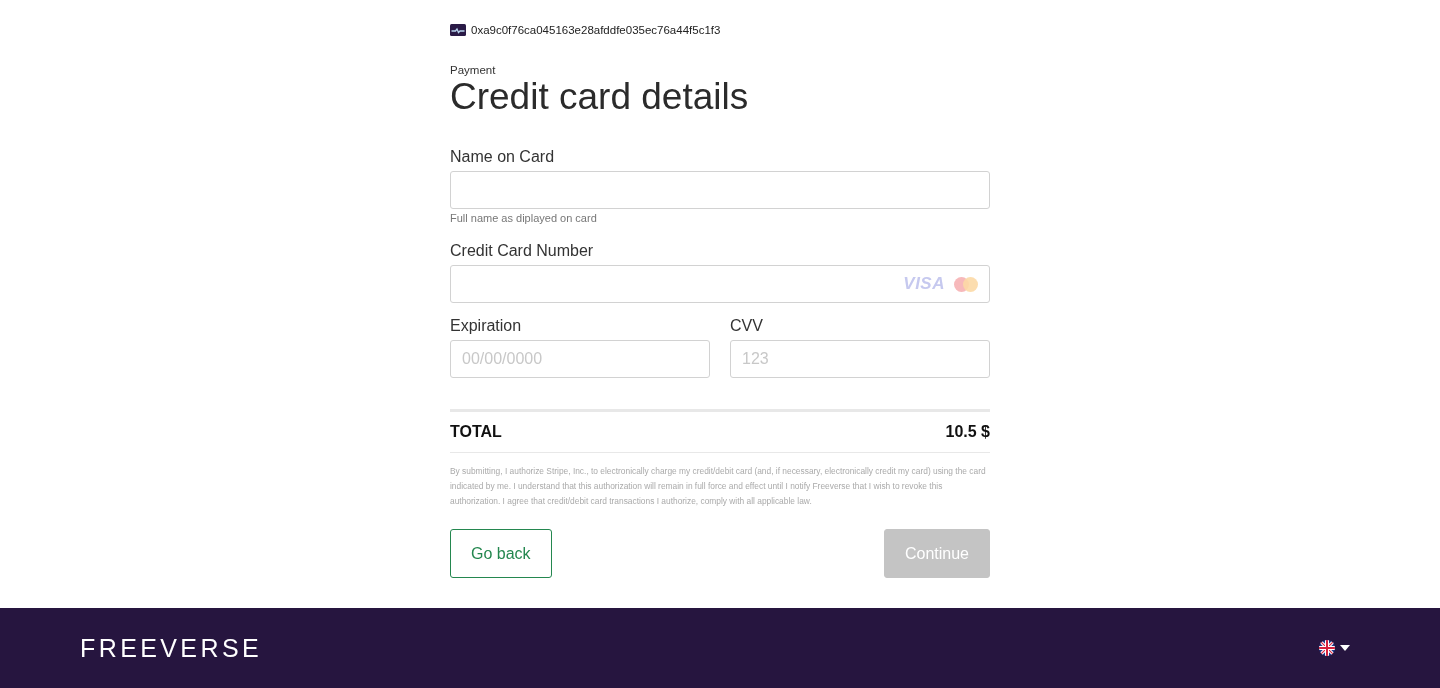 Image resolution: width=1440 pixels, height=688 pixels. Describe the element at coordinates (596, 30) in the screenshot. I see `wallet-address: 0xa9c0f76ca045163e28afddfe035ec76a44f5c1f3` at that location.